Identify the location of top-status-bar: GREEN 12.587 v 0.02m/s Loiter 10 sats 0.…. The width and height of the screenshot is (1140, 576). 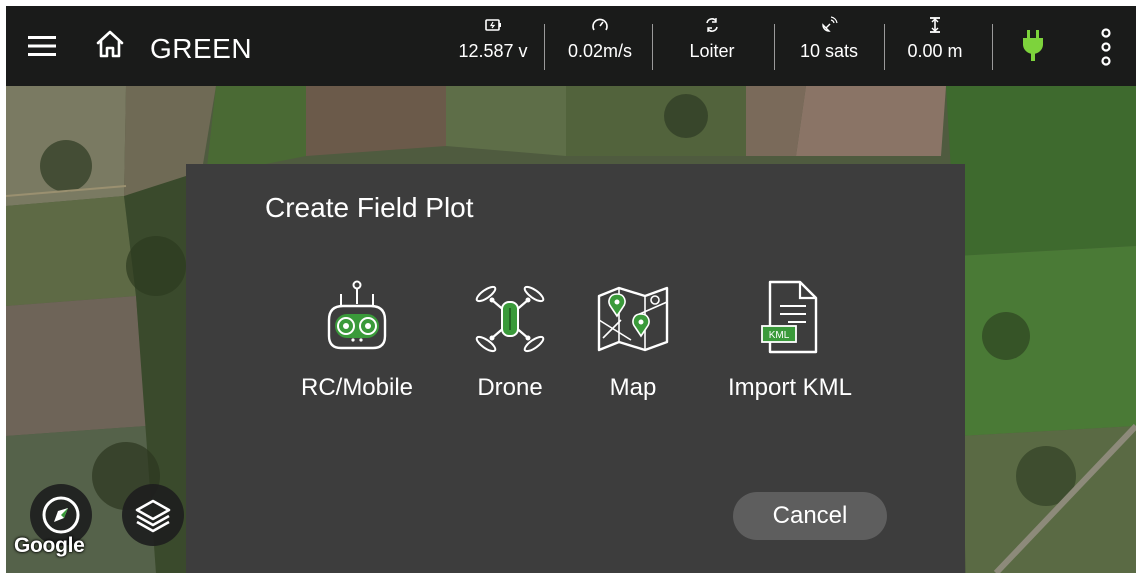
(571, 46).